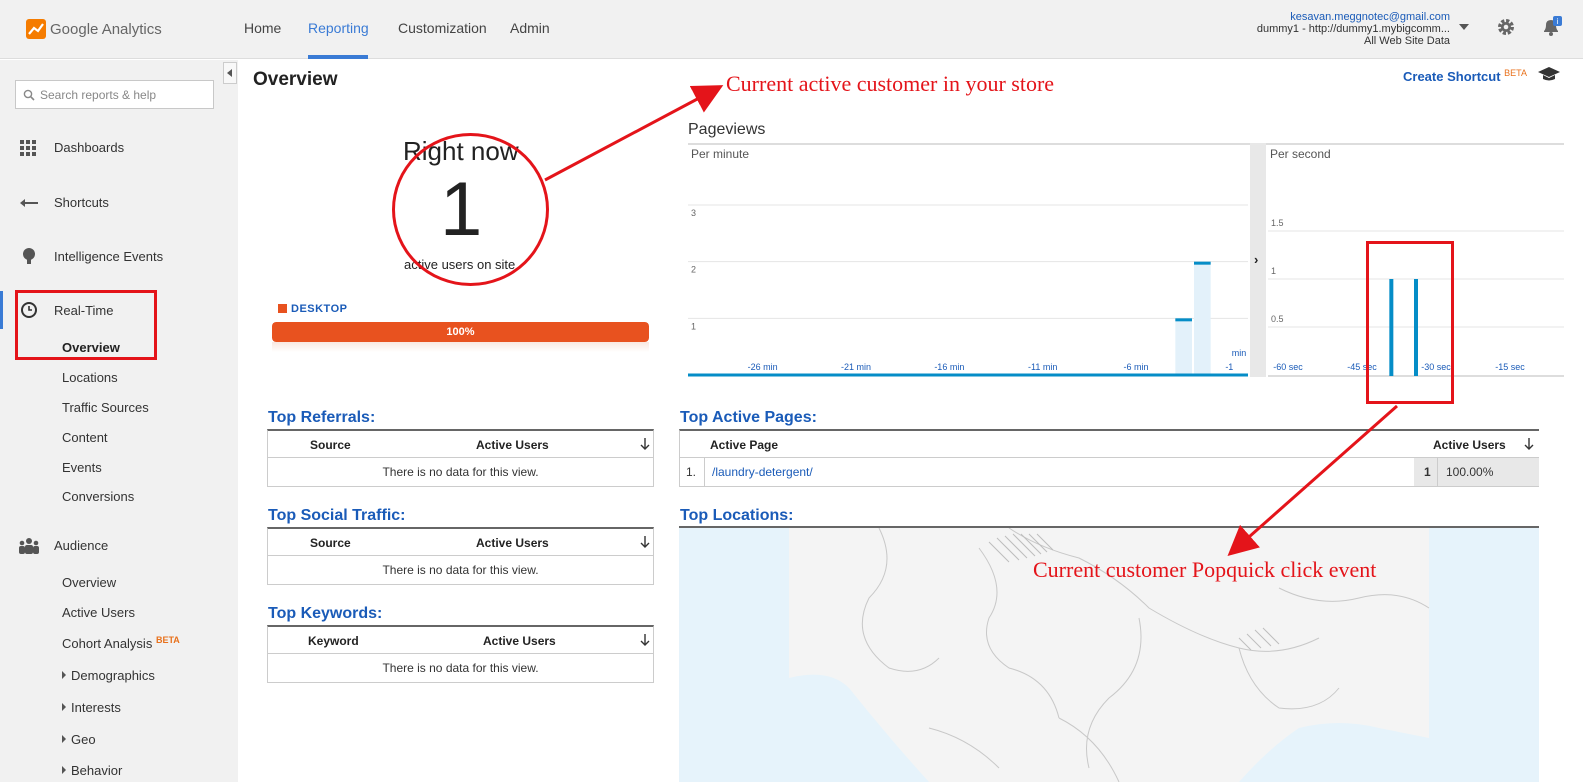 The height and width of the screenshot is (782, 1583). I want to click on annotation-note-click-event: Current customer Popquick click event, so click(1205, 569).